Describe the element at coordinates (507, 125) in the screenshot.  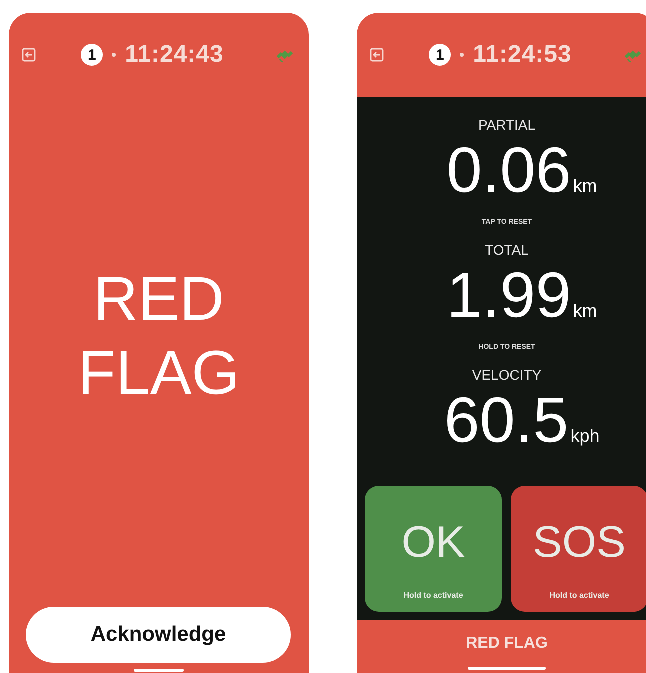
I see `metric-label: PARTIAL` at that location.